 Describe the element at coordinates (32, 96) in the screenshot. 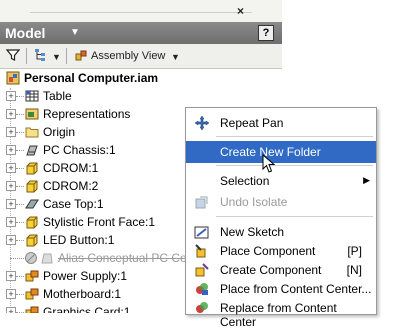

I see `table-icon` at that location.